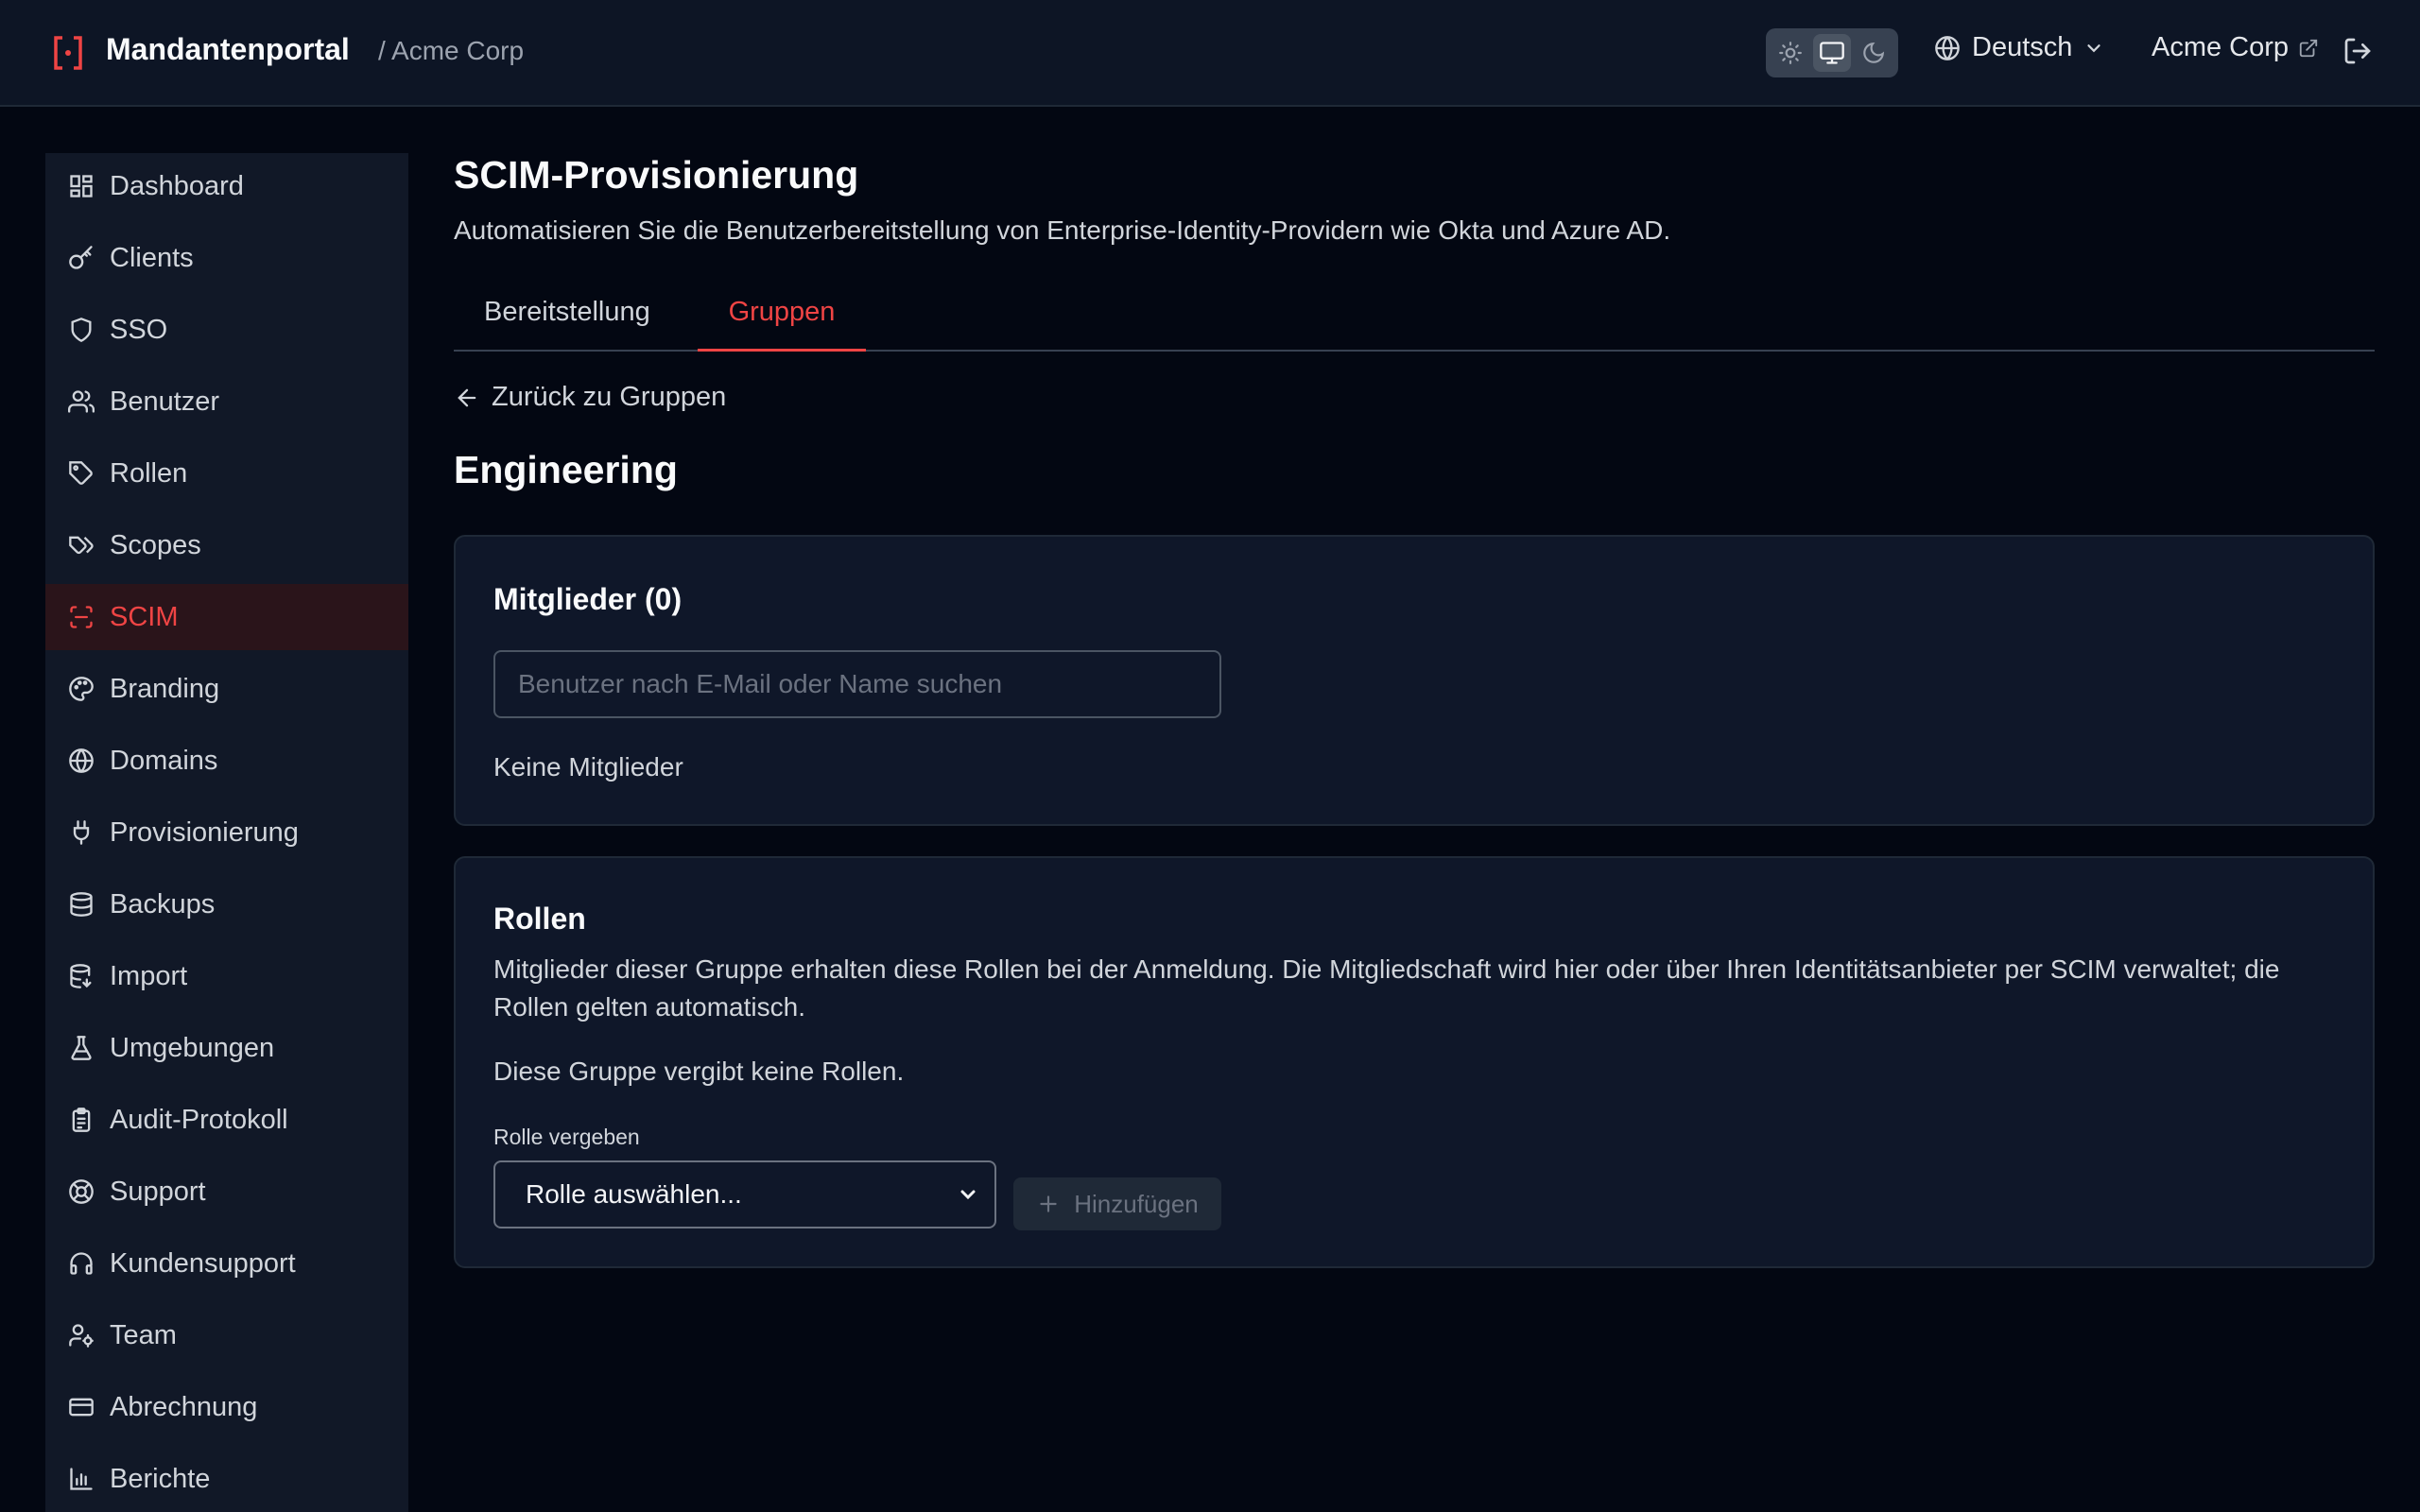 This screenshot has height=1512, width=2420. What do you see at coordinates (81, 401) in the screenshot?
I see `users-icon` at bounding box center [81, 401].